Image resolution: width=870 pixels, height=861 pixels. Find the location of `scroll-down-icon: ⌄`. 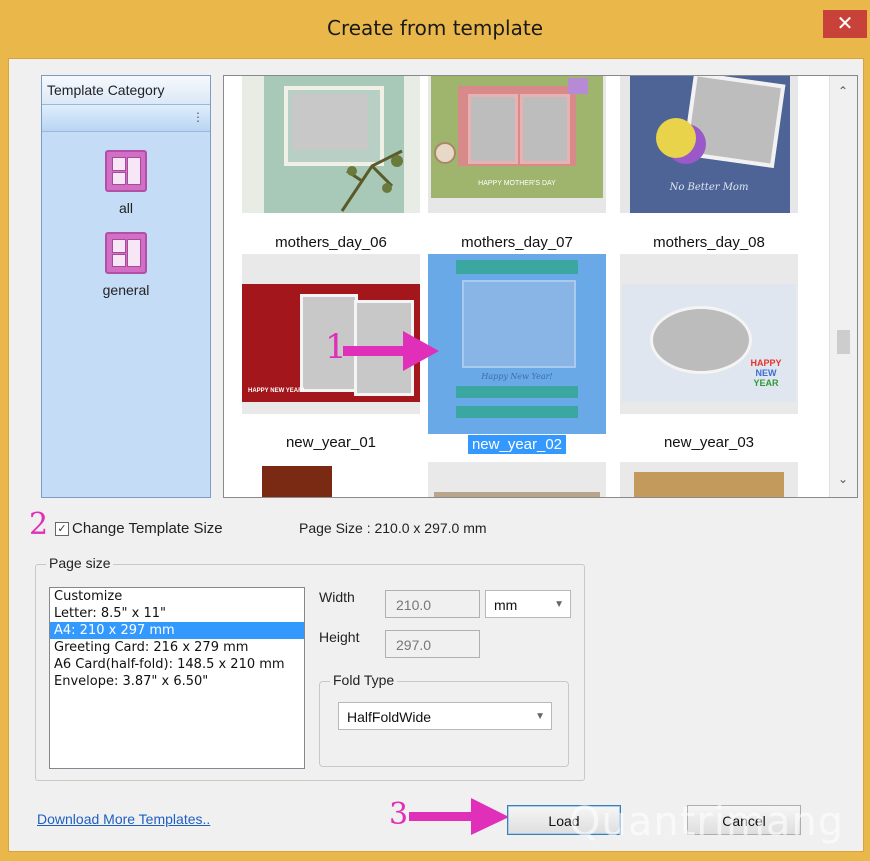

scroll-down-icon: ⌄ is located at coordinates (843, 479).